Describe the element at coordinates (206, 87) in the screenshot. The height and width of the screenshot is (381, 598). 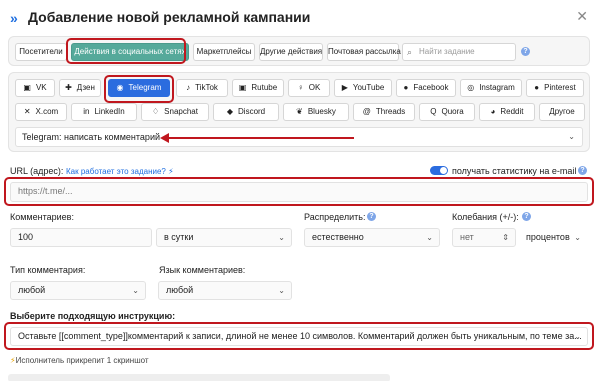
I see `network-label: TikTok` at that location.